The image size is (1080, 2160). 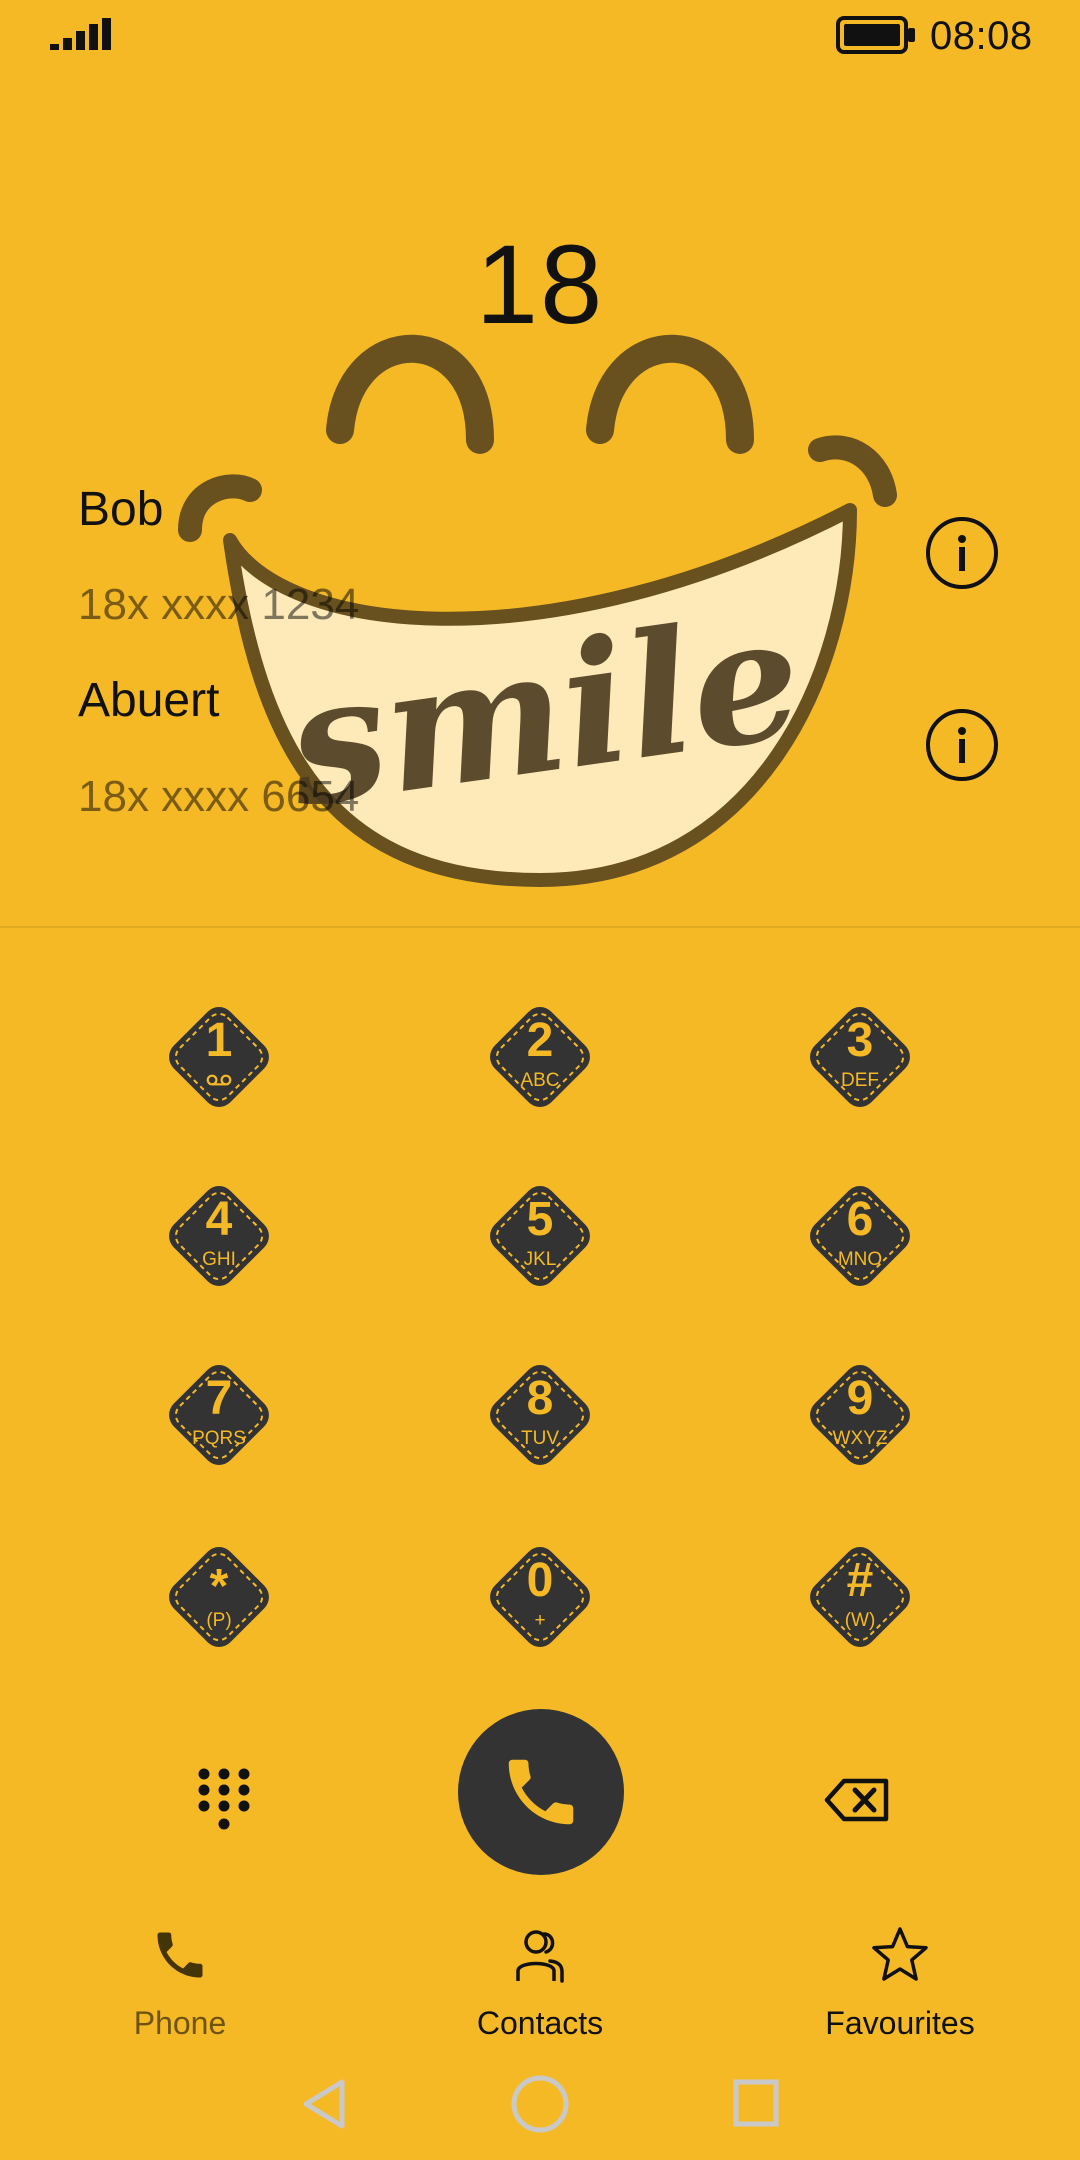 What do you see at coordinates (218, 605) in the screenshot?
I see `match-number: 18x xxxx 1234` at bounding box center [218, 605].